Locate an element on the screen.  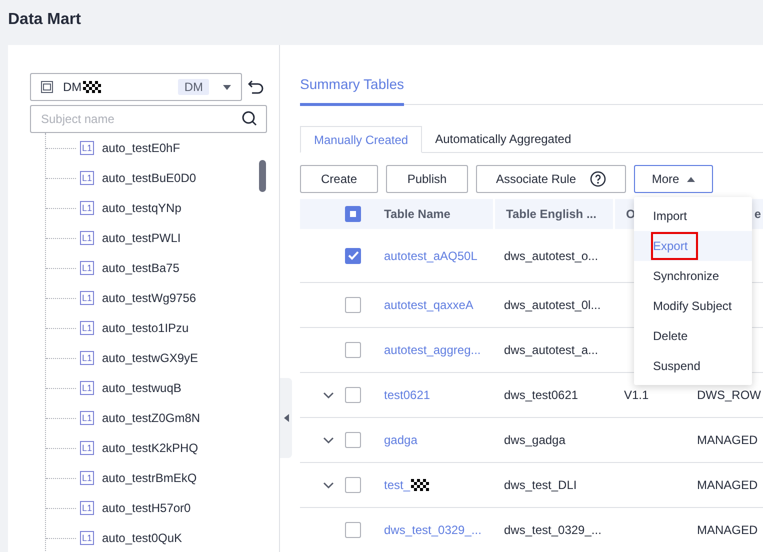
table-name-link: test0621 is located at coordinates (407, 395).